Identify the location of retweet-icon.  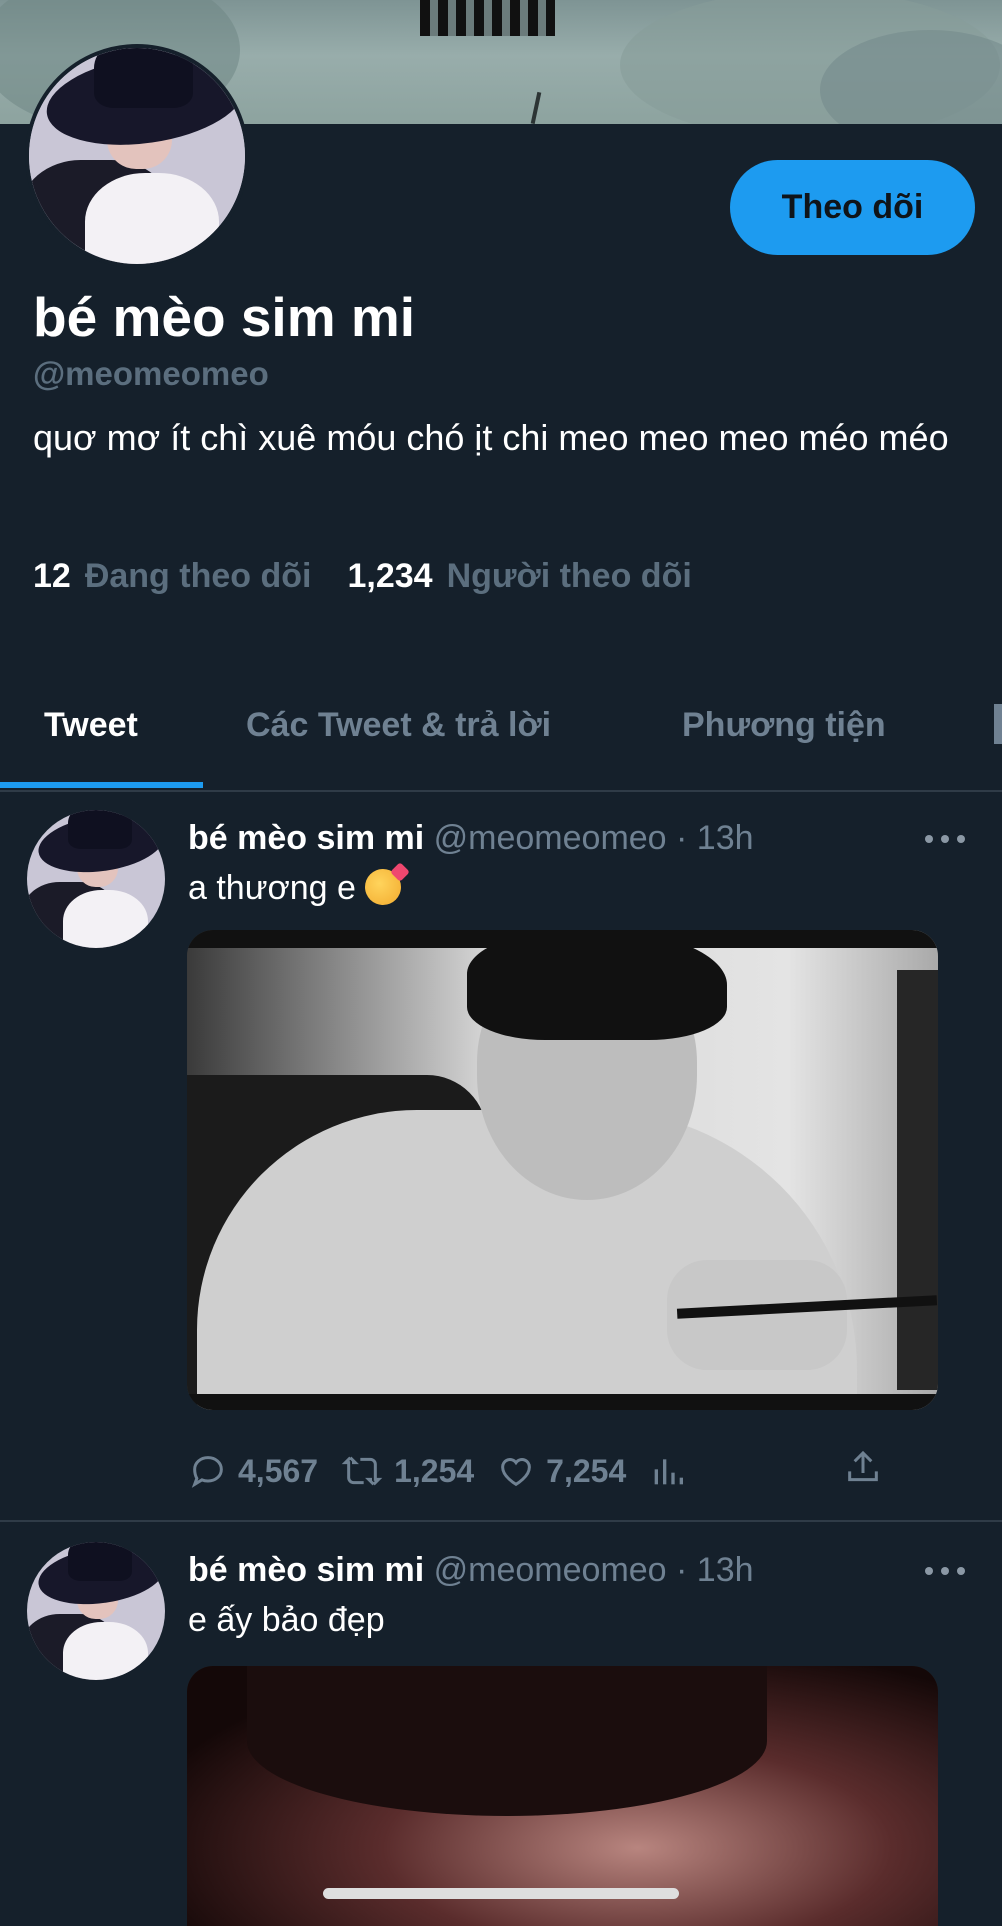
(362, 1471).